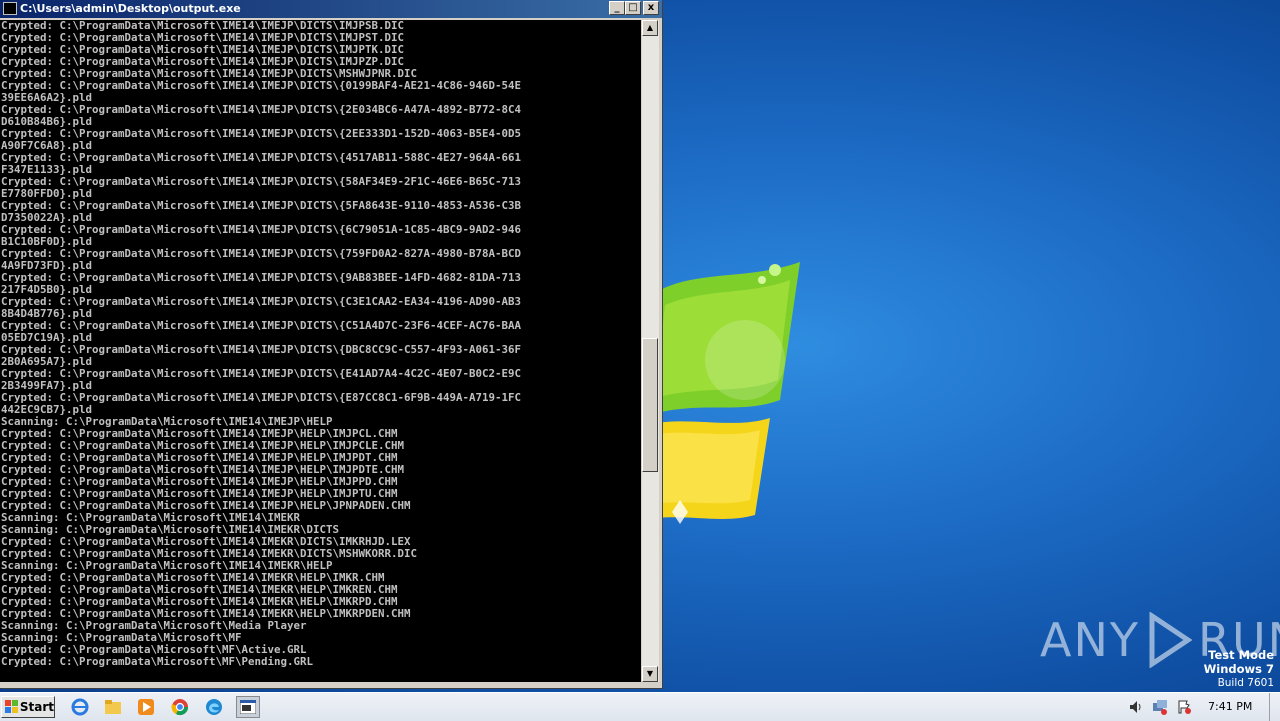  What do you see at coordinates (214, 707) in the screenshot?
I see `edge-icon` at bounding box center [214, 707].